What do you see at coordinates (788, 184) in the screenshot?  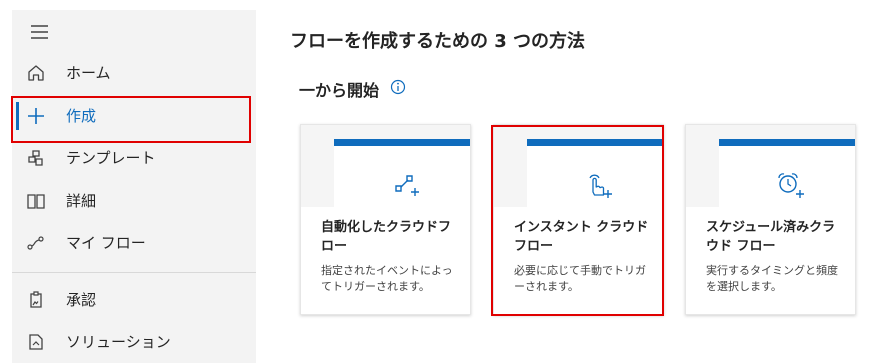 I see `alarm-clock-icon` at bounding box center [788, 184].